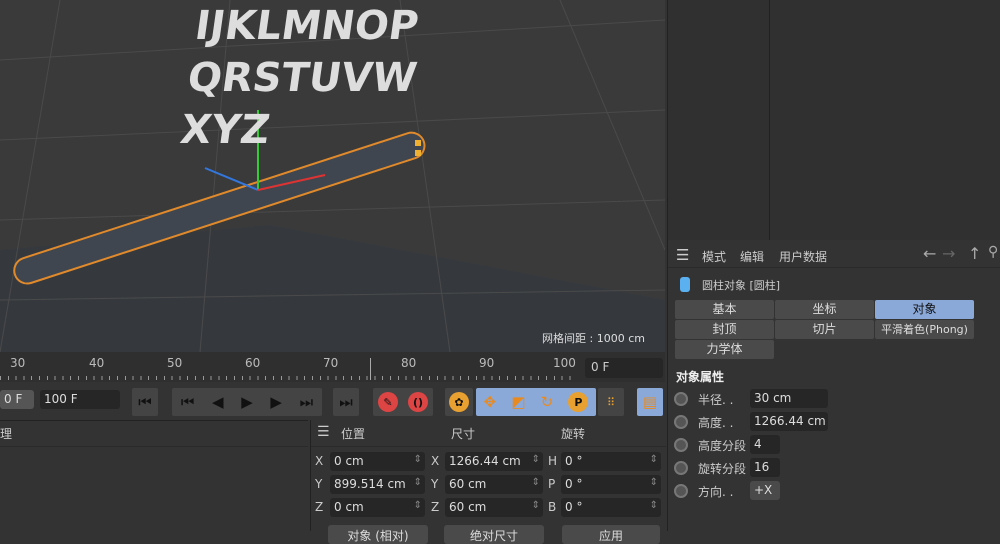 This screenshot has height=544, width=1000. What do you see at coordinates (803, 256) in the screenshot?
I see `menu-user-data: 用户数据` at bounding box center [803, 256].